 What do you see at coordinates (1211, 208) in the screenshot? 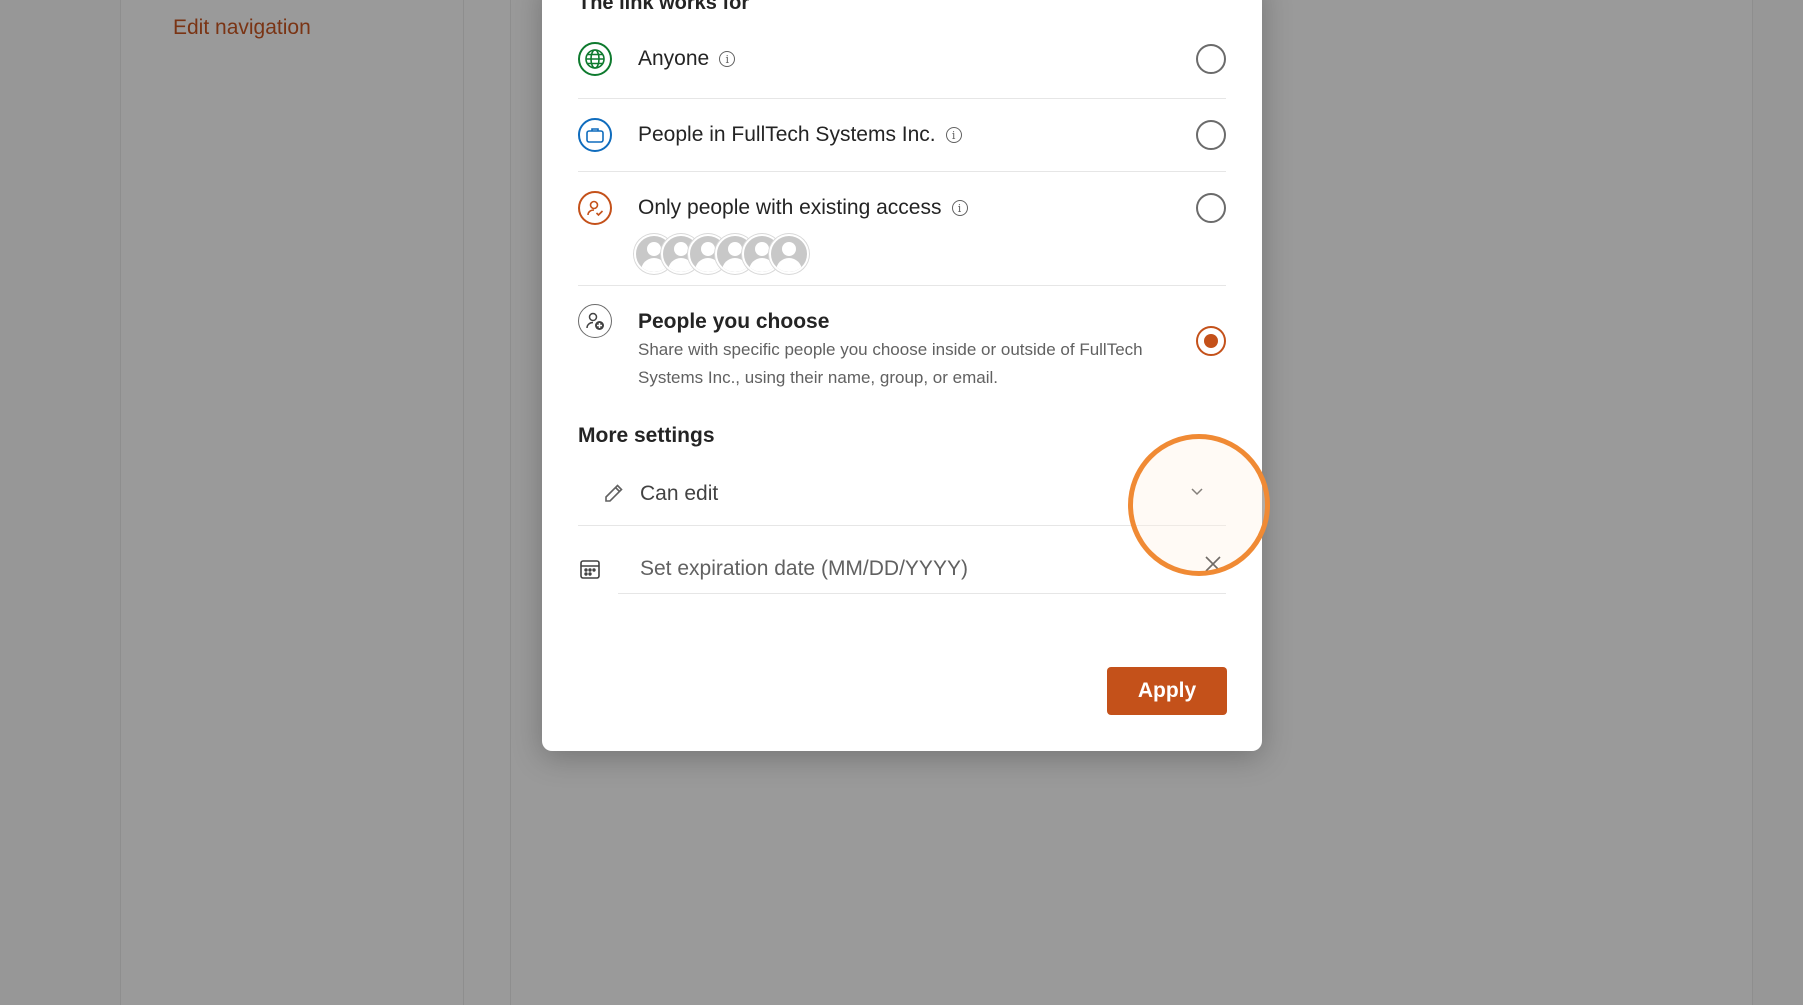
I see `radio-existing-access` at bounding box center [1211, 208].